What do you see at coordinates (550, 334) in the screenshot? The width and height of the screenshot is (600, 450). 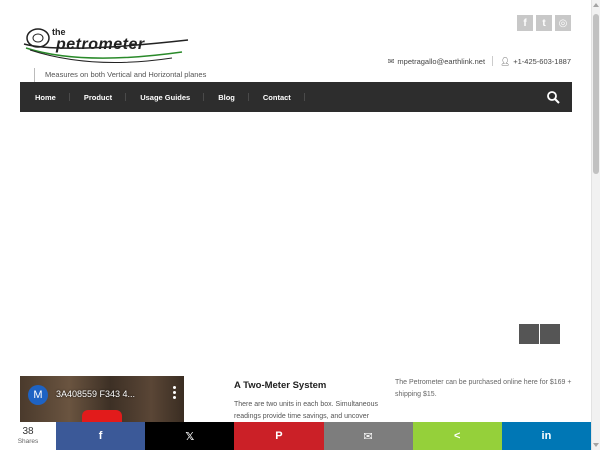 I see `slider-next-button` at bounding box center [550, 334].